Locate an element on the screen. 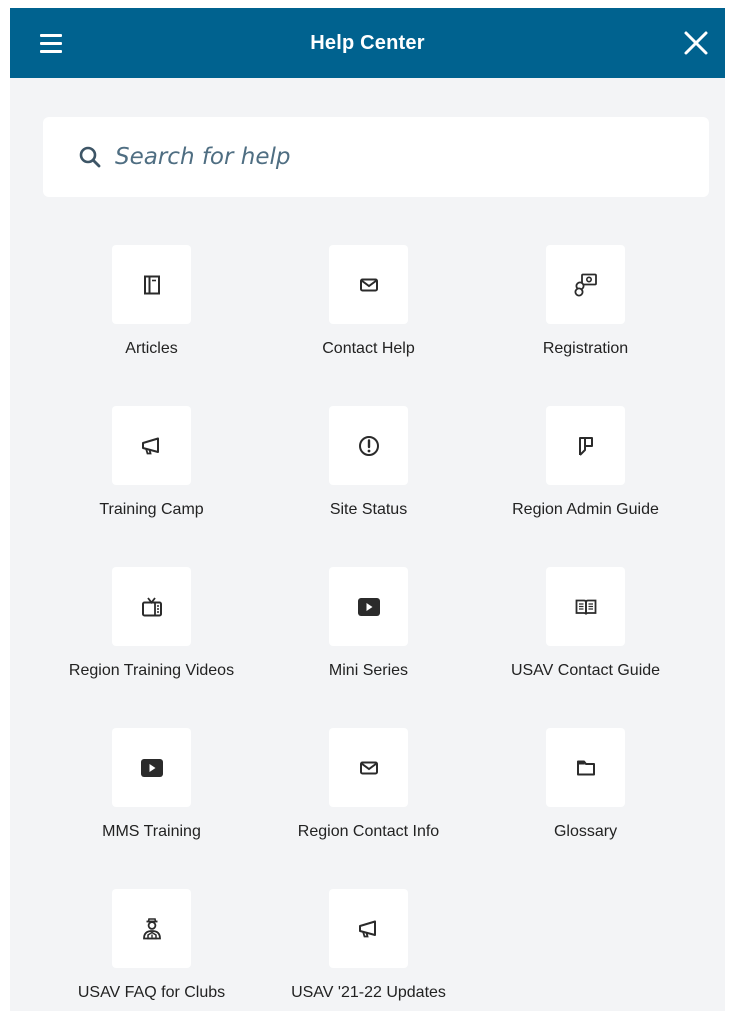 The width and height of the screenshot is (735, 1011). help-topic-label: Region Training Videos is located at coordinates (151, 671).